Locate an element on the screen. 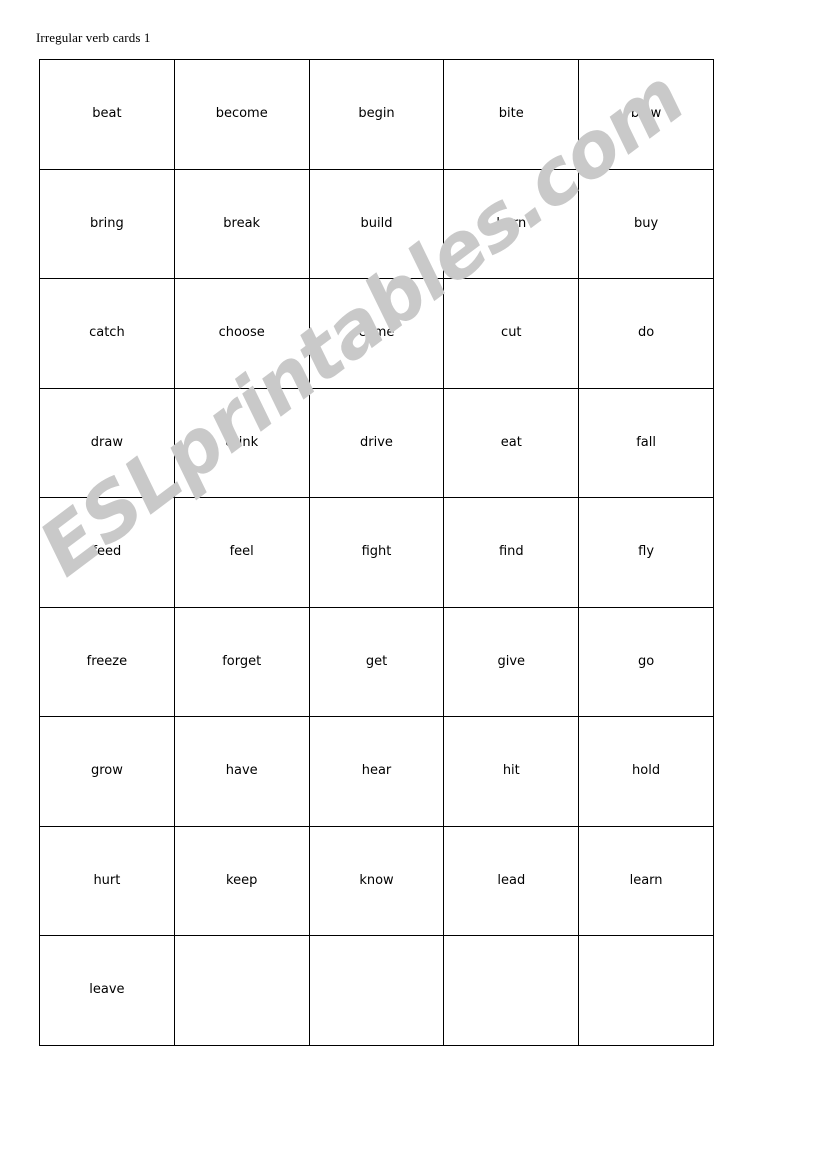  verb-card-label: eat is located at coordinates (511, 442).